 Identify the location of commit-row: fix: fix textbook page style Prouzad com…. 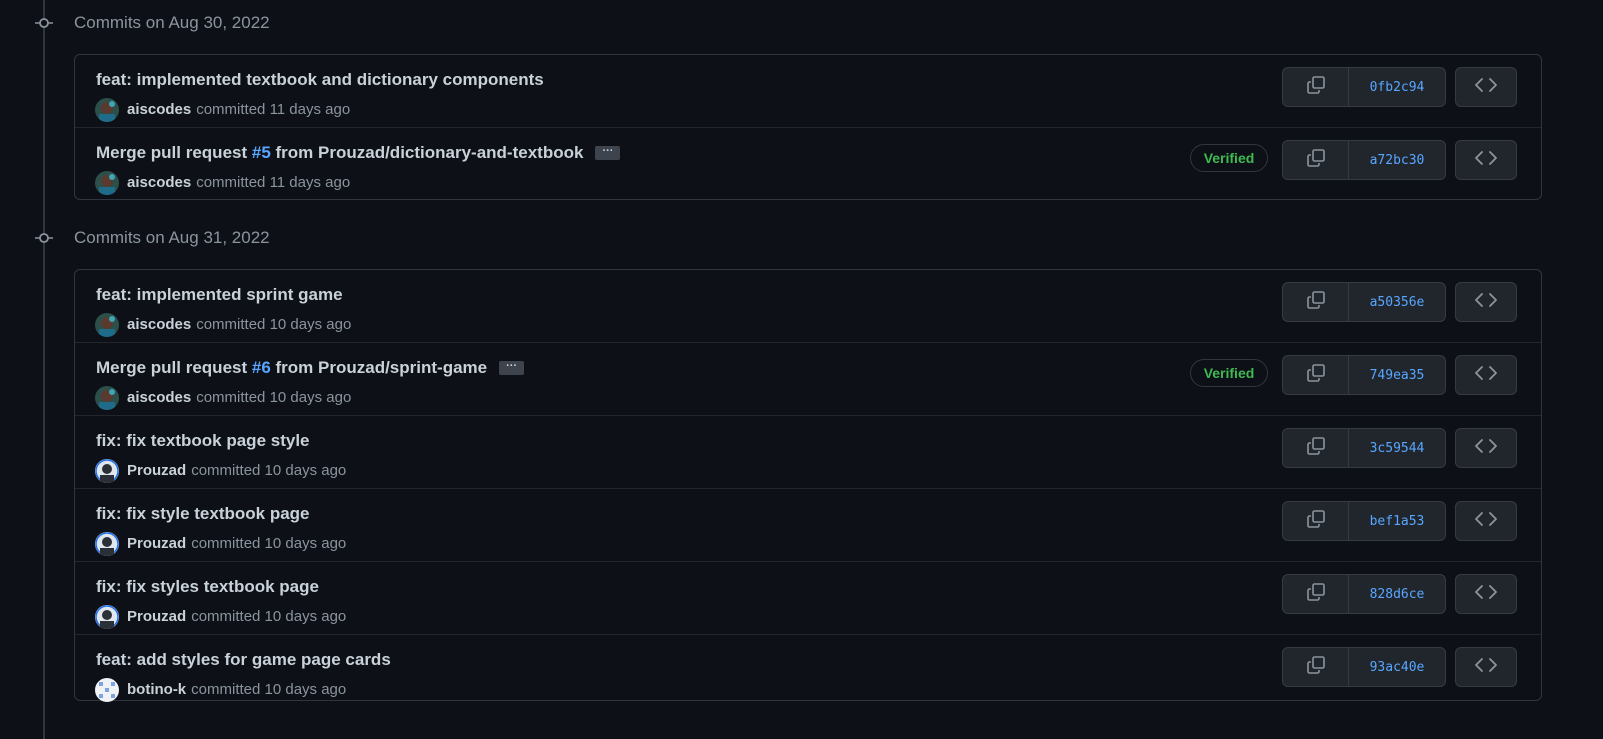
(808, 451).